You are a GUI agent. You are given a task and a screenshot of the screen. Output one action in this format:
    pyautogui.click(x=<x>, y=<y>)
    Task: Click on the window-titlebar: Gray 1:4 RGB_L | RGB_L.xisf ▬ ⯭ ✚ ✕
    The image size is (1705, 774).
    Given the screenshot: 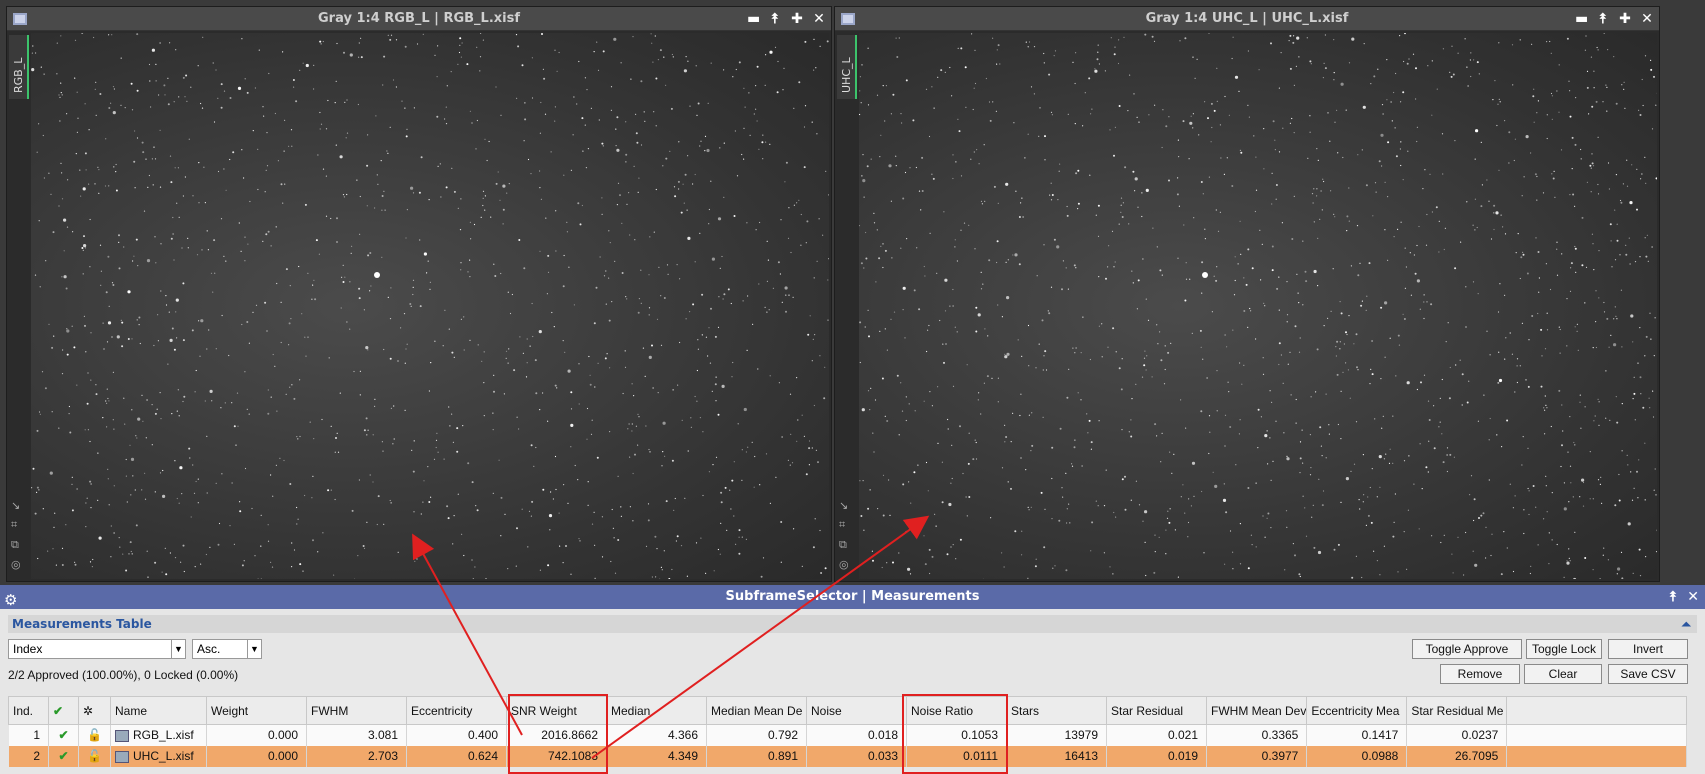 What is the action you would take?
    pyautogui.click(x=419, y=19)
    